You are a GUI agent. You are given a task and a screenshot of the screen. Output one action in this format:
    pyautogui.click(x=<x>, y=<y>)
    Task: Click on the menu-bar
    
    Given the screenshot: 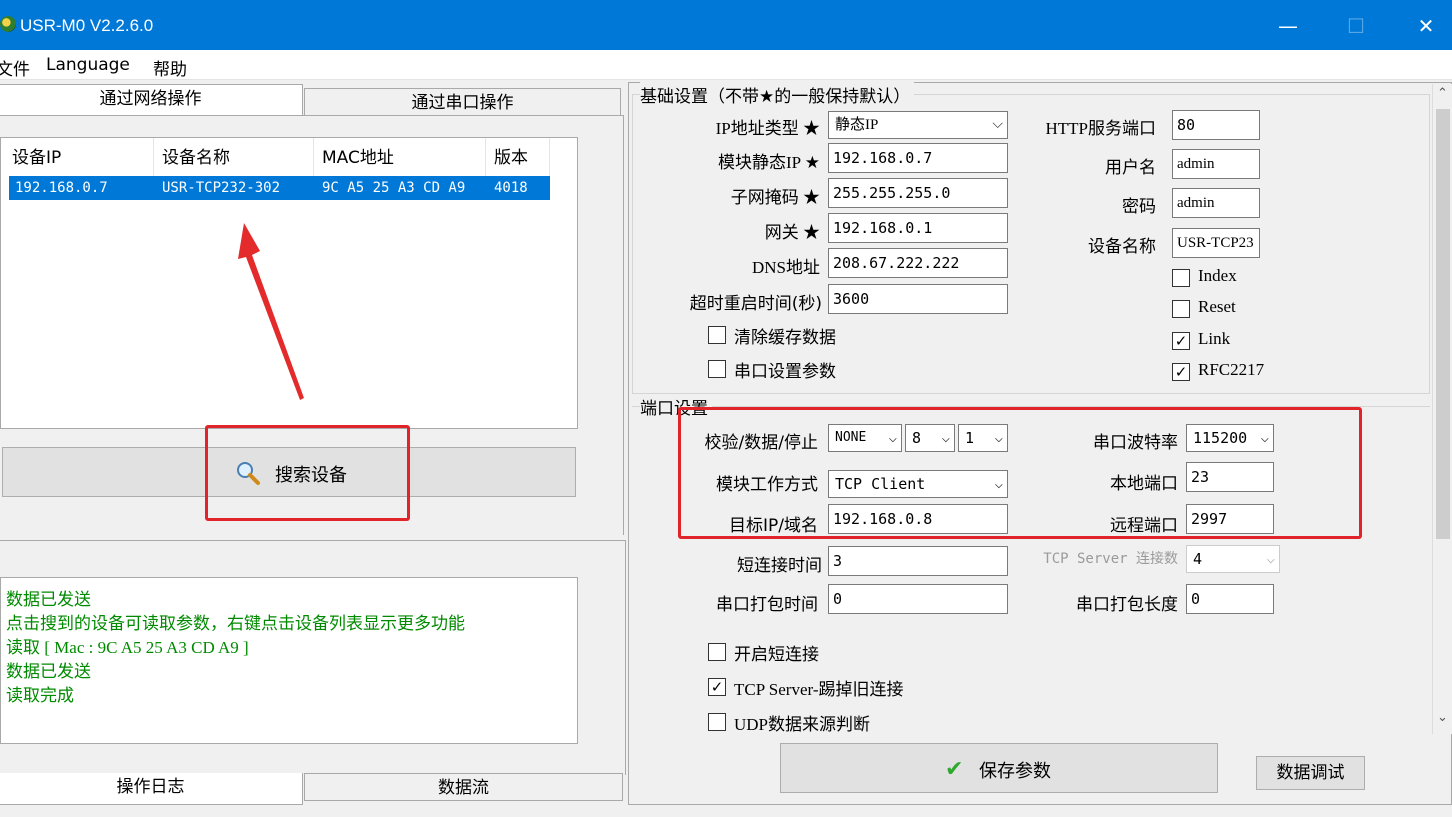 What is the action you would take?
    pyautogui.click(x=726, y=65)
    